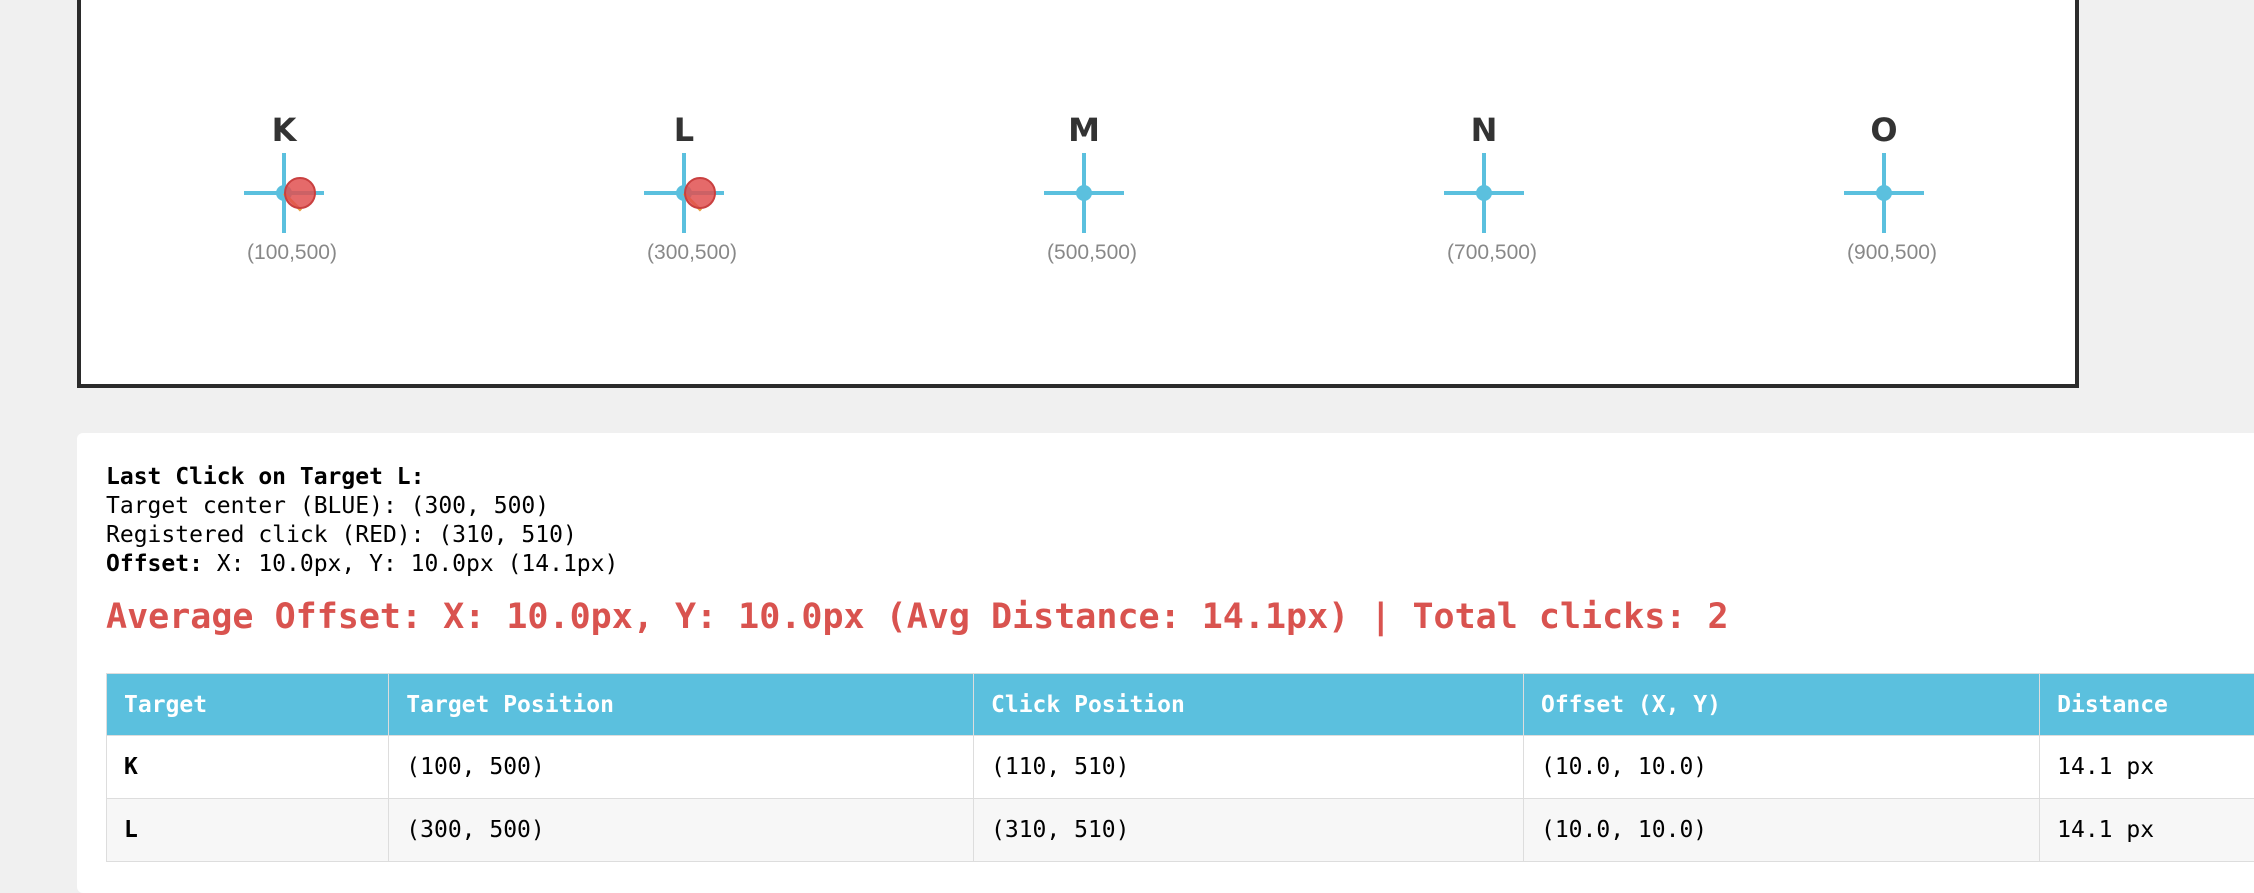  I want to click on table-cell: (100, 500), so click(681, 767).